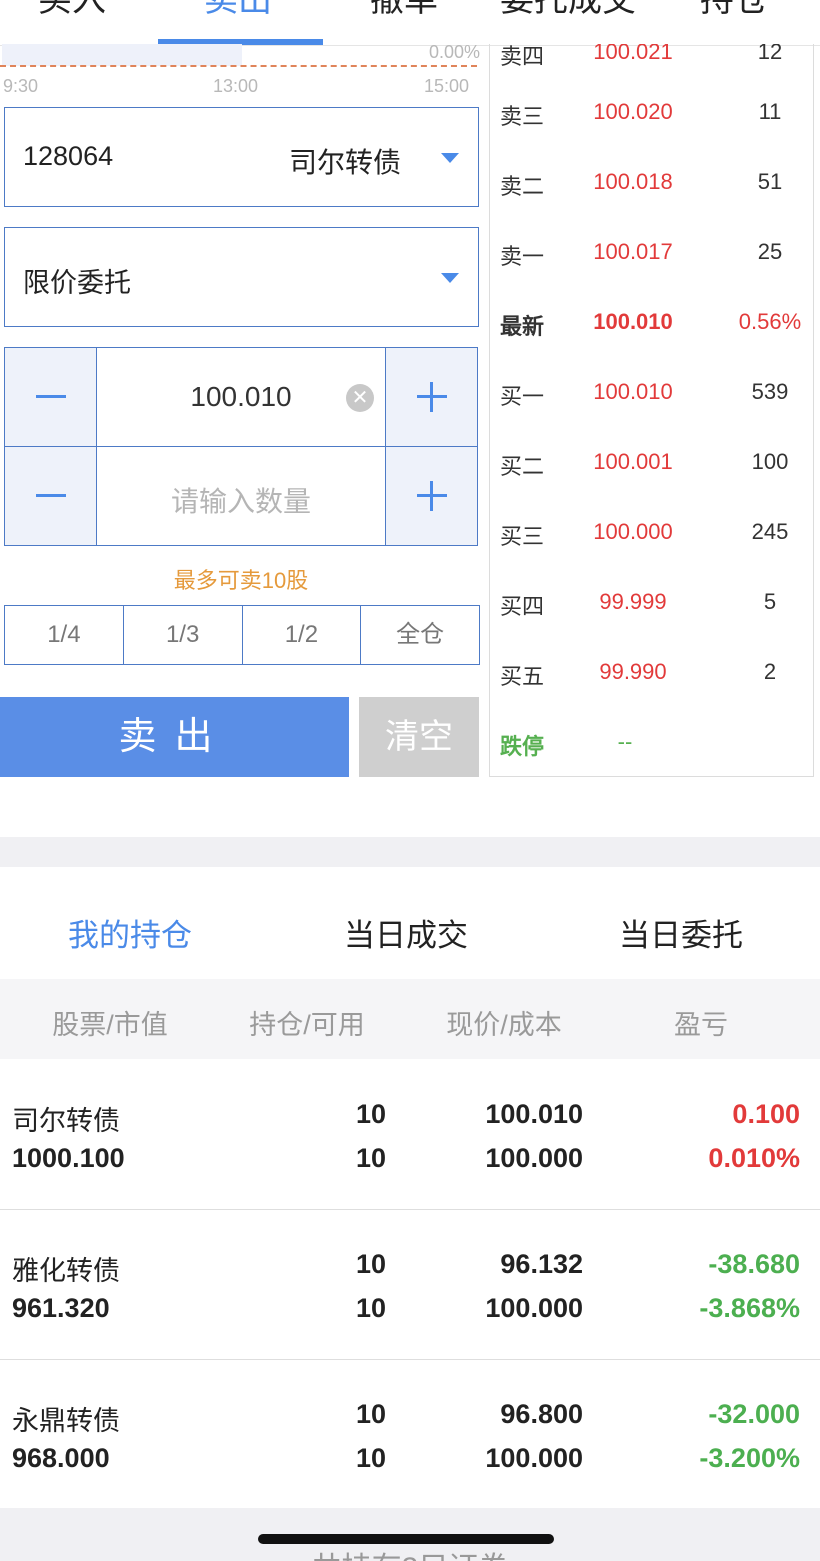  Describe the element at coordinates (522, 186) in the screenshot. I see `level-label: 卖二` at that location.